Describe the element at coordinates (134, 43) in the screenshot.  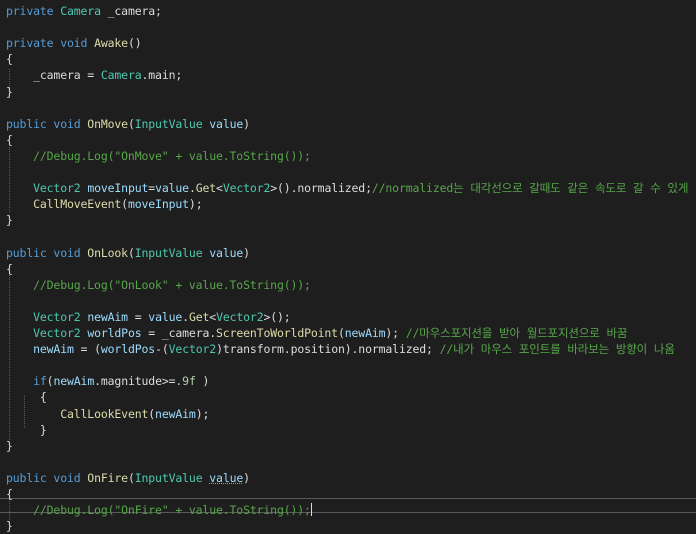
I see `code-text: ()` at that location.